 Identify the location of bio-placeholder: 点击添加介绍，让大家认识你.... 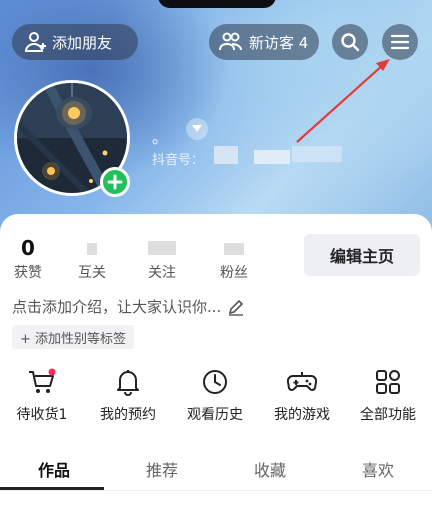
(117, 307).